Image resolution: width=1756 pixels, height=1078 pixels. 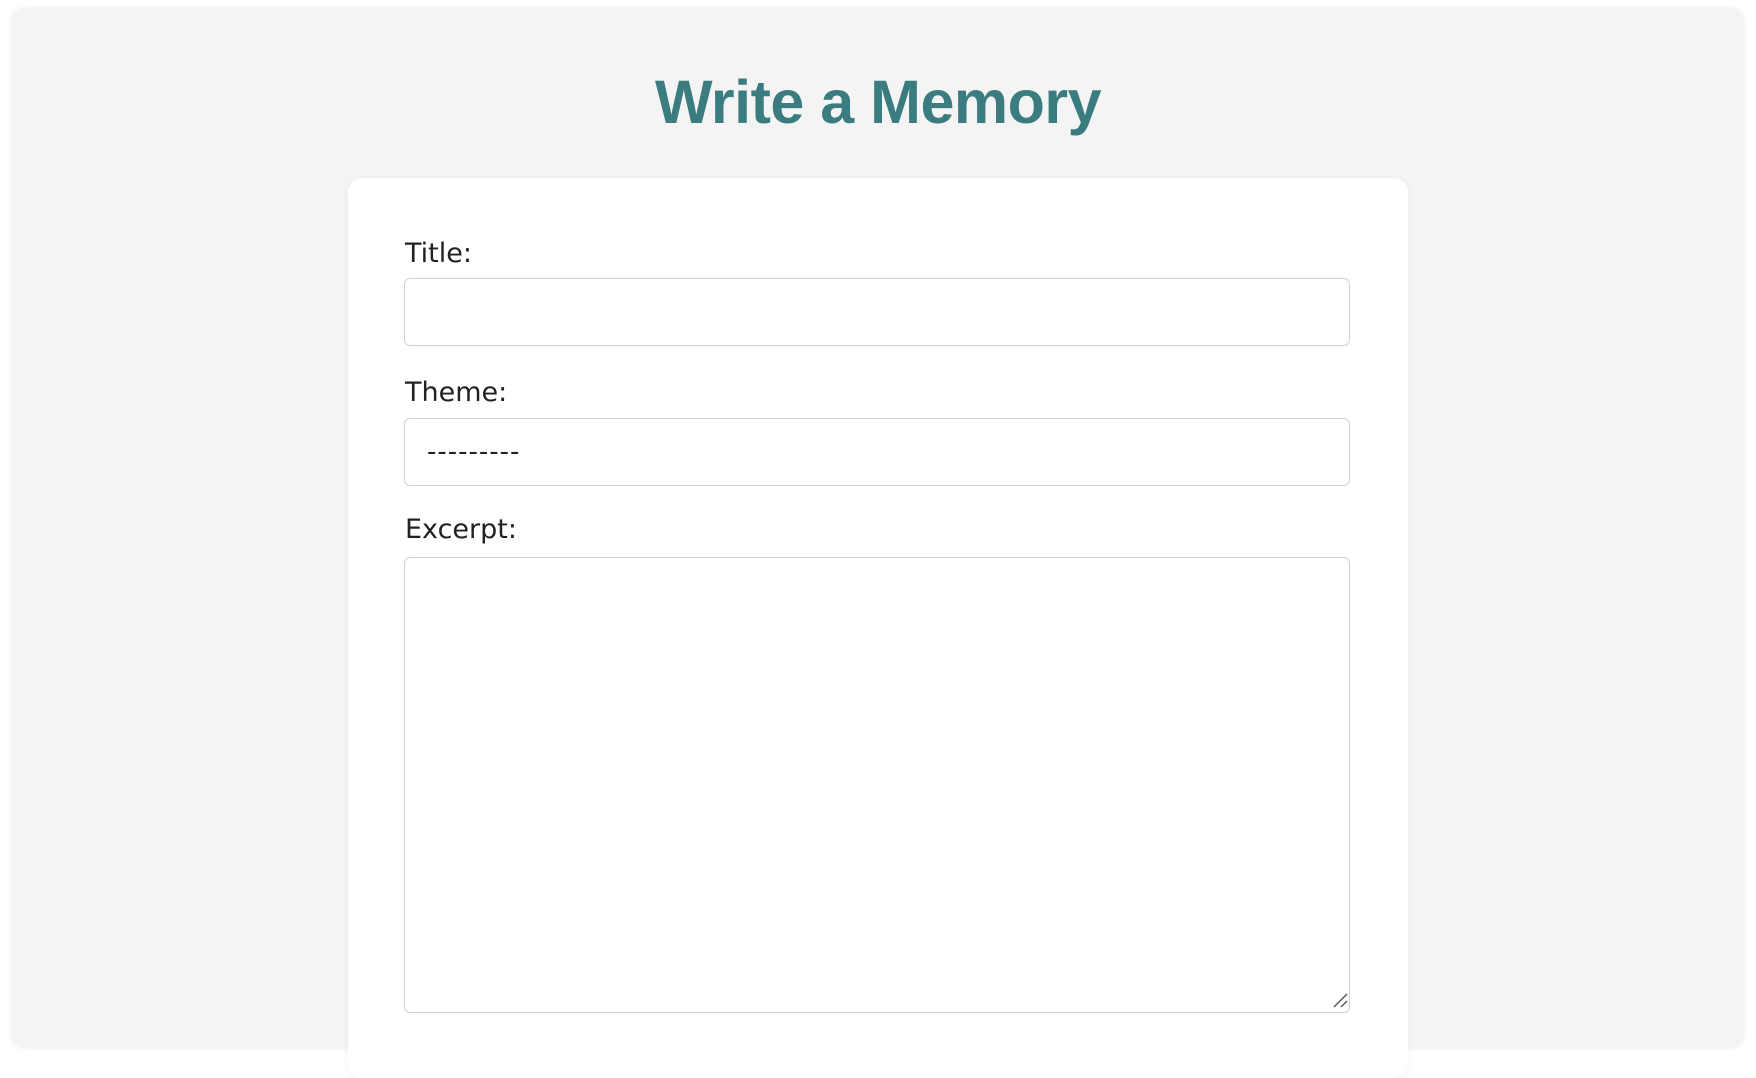 What do you see at coordinates (438, 253) in the screenshot?
I see `title-label: Title:` at bounding box center [438, 253].